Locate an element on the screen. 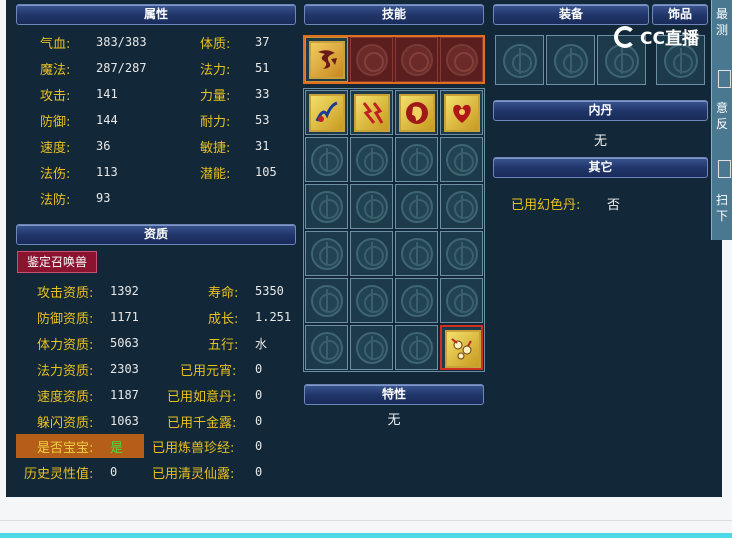 This screenshot has height=538, width=732. side-tab-bot: 扫 下 is located at coordinates (722, 208).